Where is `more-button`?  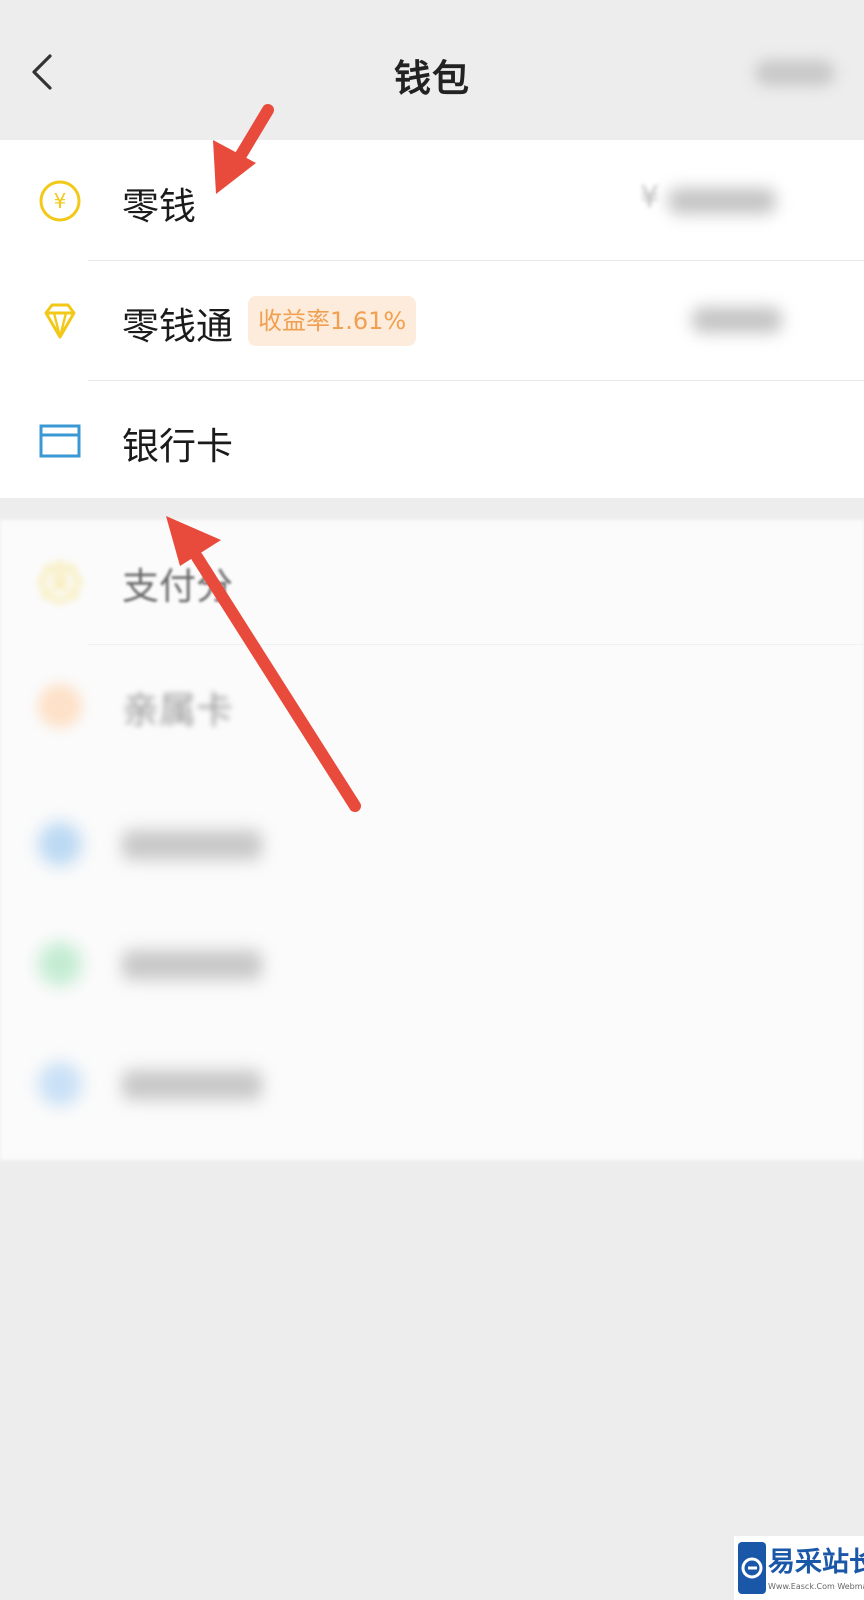
more-button is located at coordinates (795, 73).